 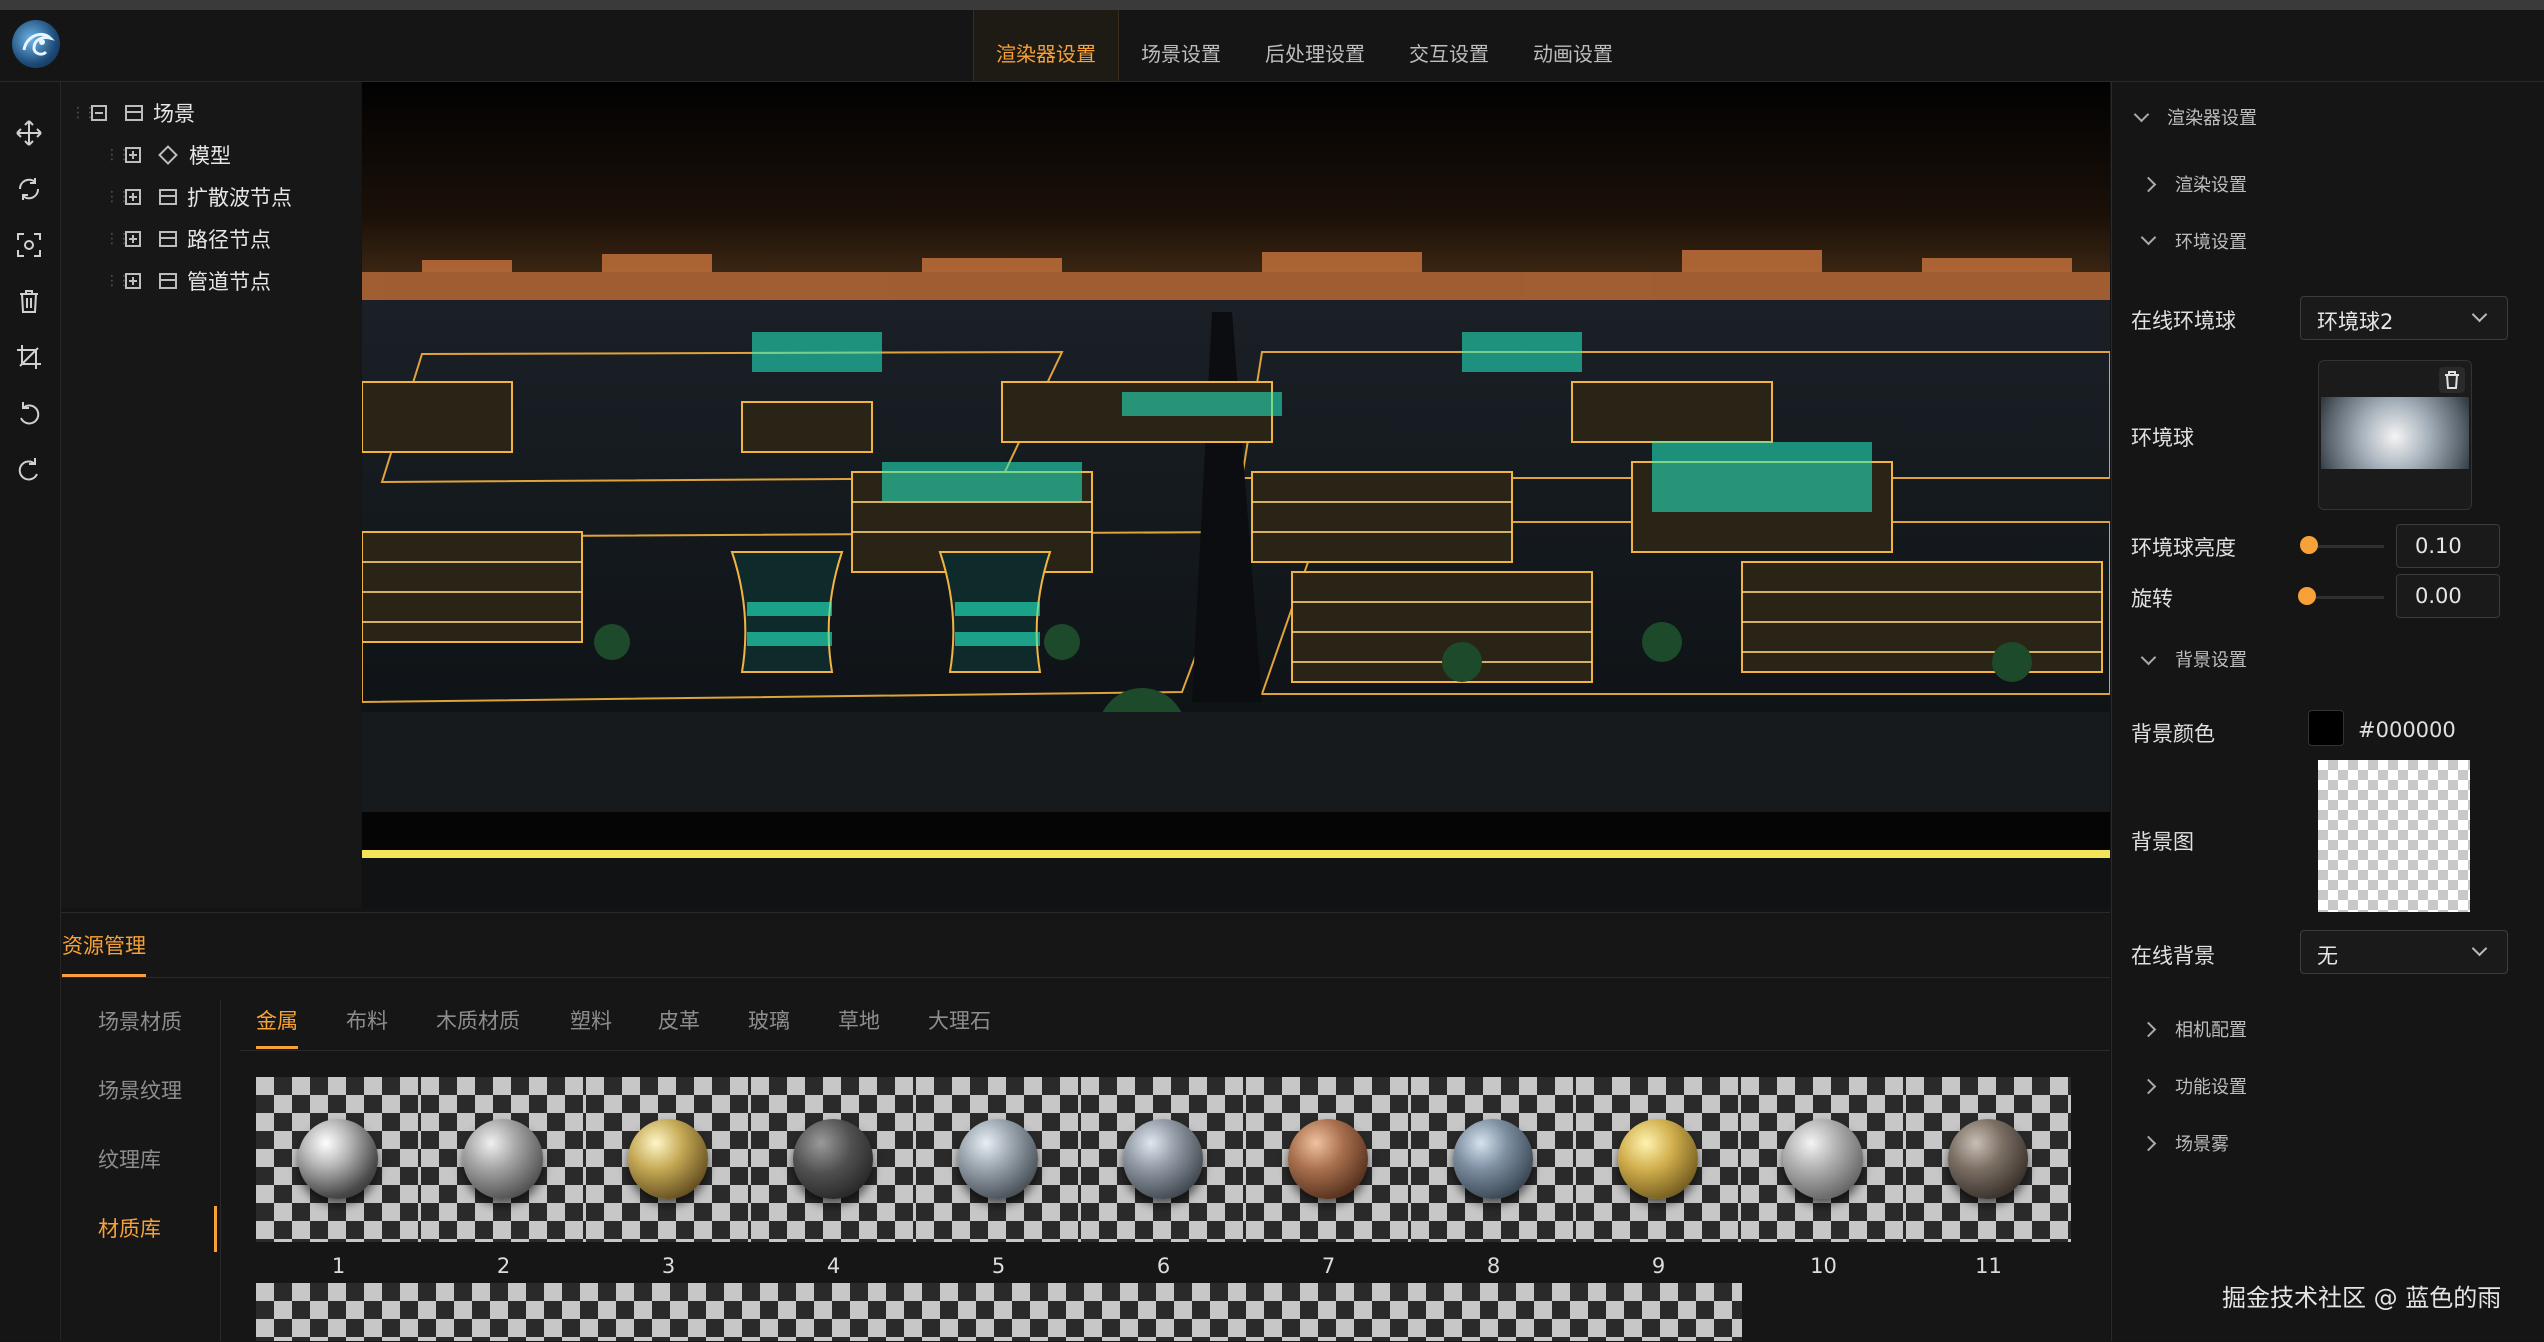 I want to click on side-item-scene-textures: 场景纹理, so click(x=140, y=1090).